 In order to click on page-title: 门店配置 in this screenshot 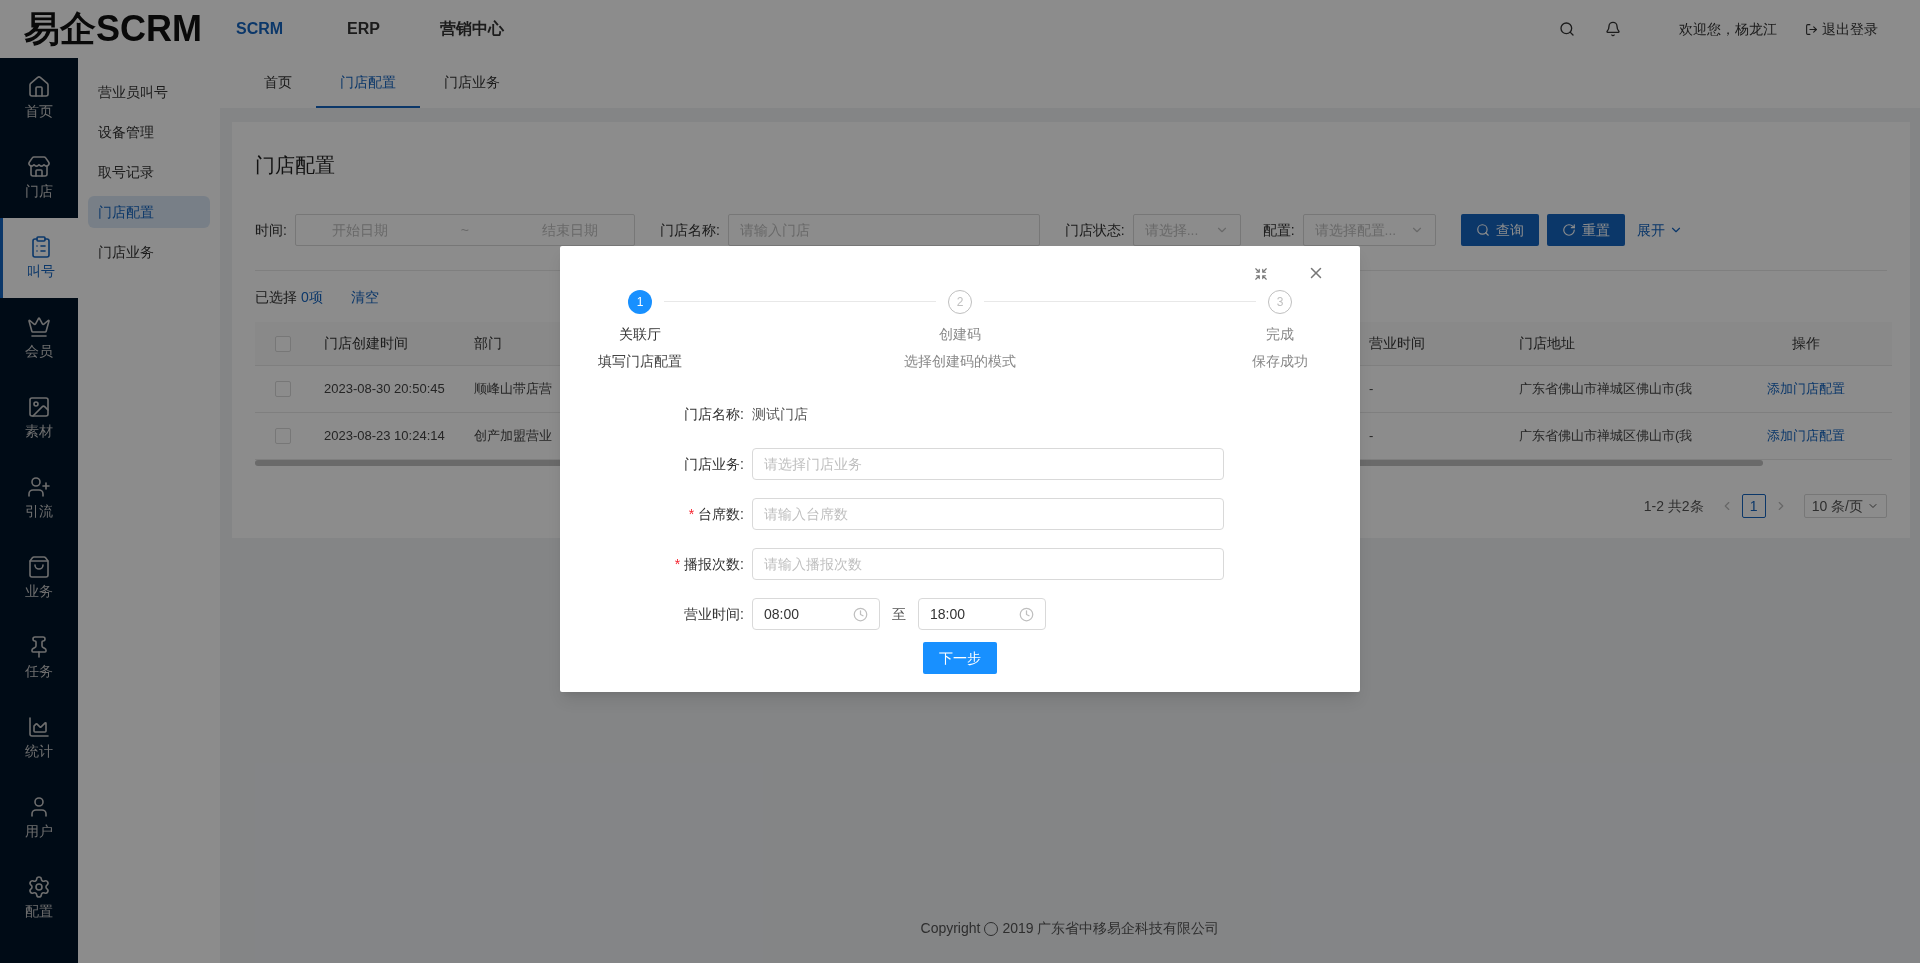, I will do `click(295, 165)`.